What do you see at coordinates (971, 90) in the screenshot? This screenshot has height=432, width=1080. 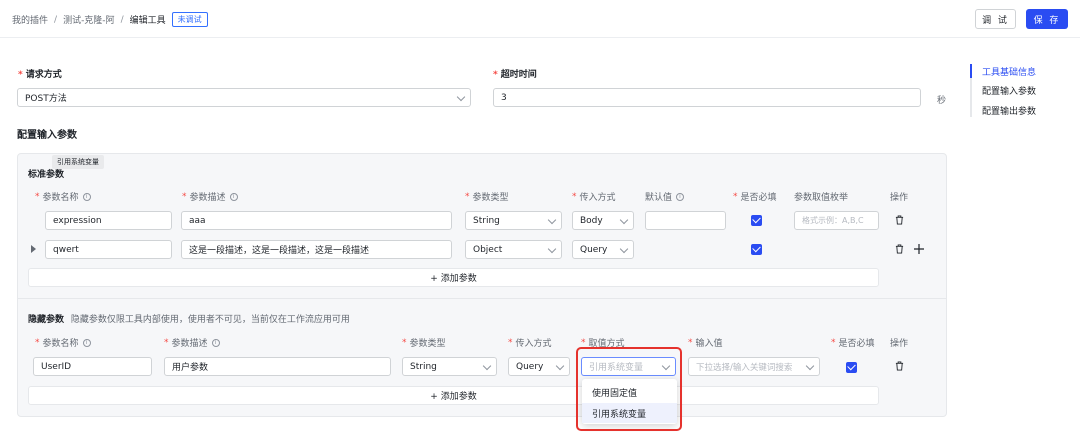 I see `right-nav-track` at bounding box center [971, 90].